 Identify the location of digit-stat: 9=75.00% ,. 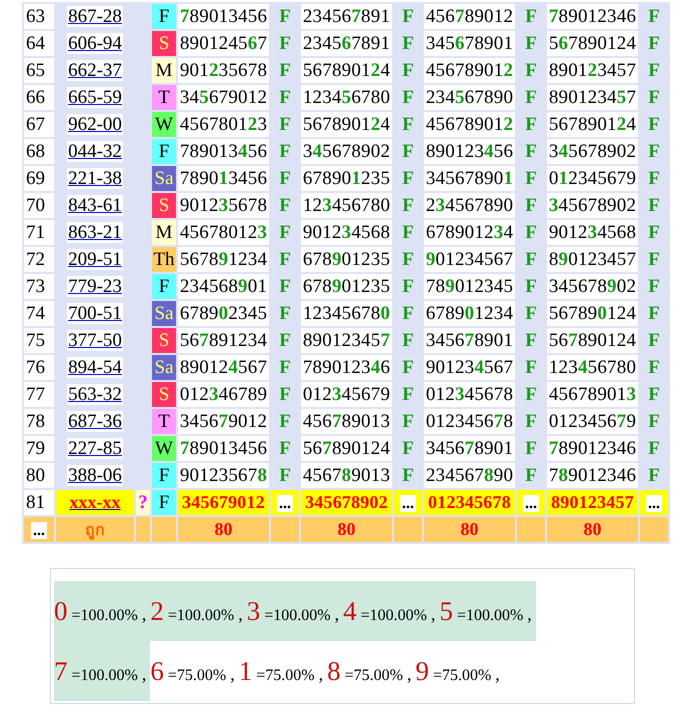
(458, 671).